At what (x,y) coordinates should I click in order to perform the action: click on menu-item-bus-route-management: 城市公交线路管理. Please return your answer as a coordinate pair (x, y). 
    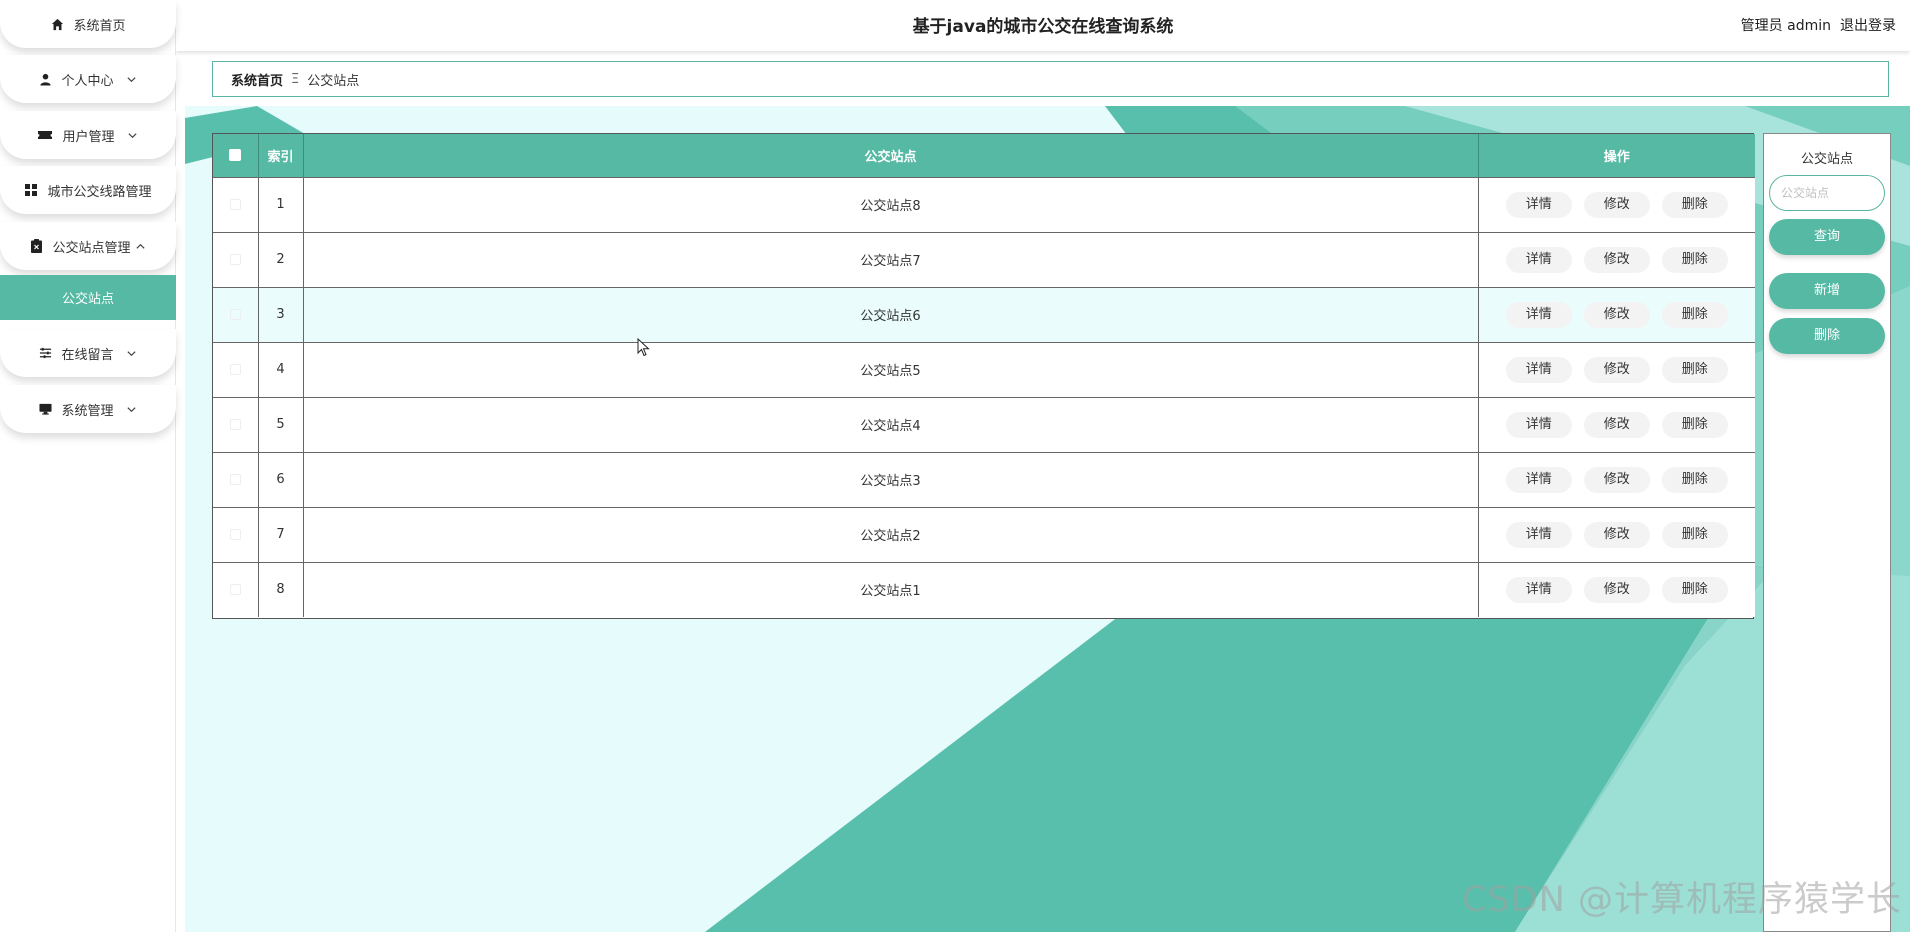
    Looking at the image, I should click on (88, 190).